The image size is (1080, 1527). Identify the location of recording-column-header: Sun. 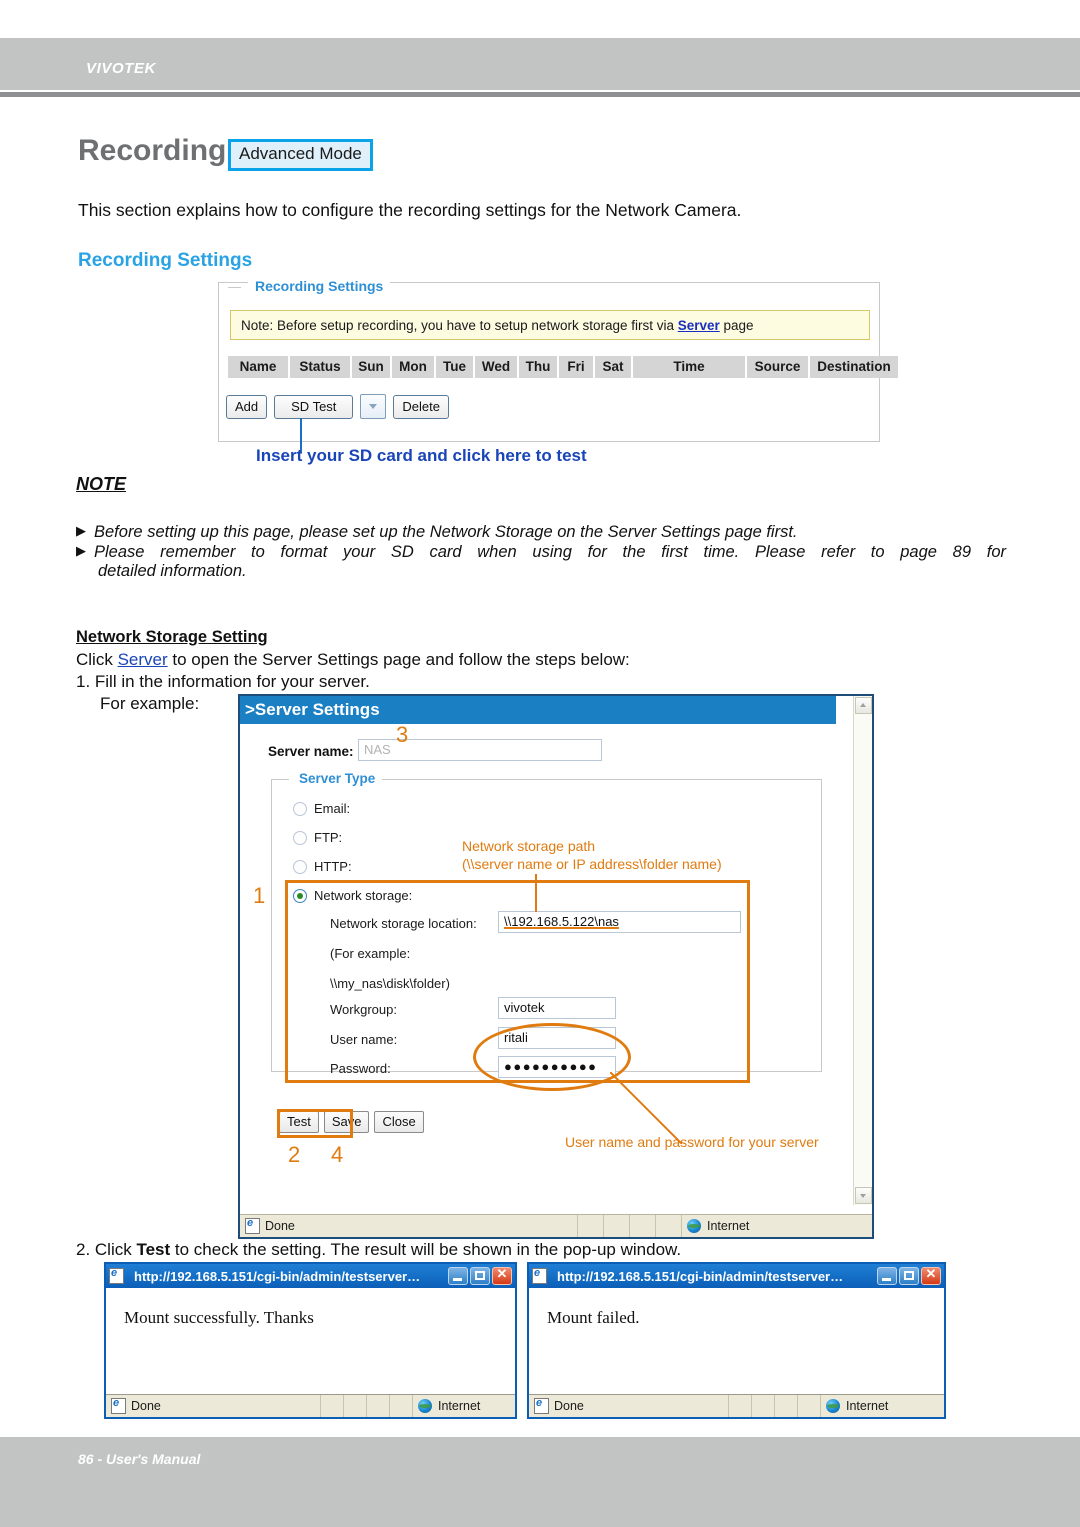
(372, 367).